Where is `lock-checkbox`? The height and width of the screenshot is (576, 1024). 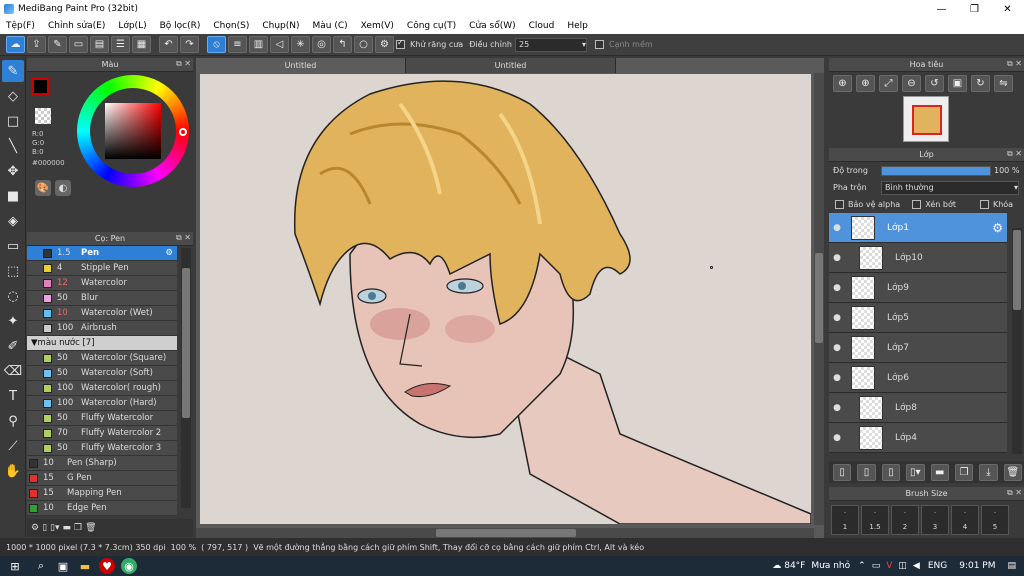
lock-checkbox is located at coordinates (984, 204).